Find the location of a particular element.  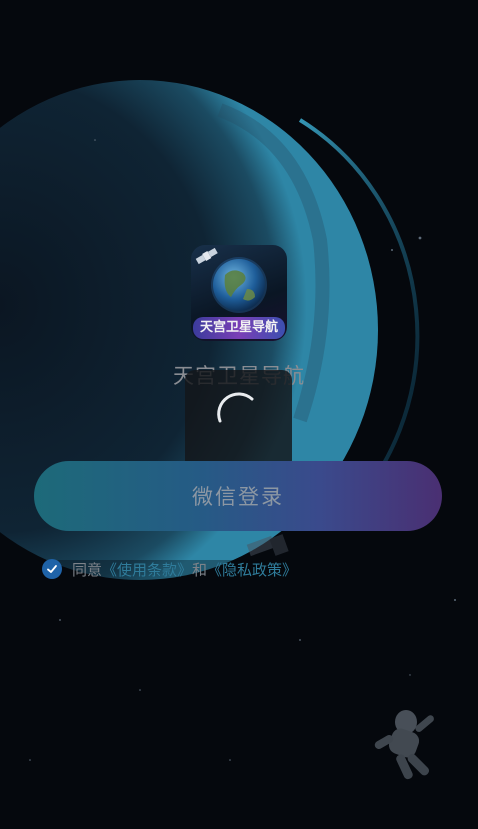

loading-spinner-icon is located at coordinates (235, 407).